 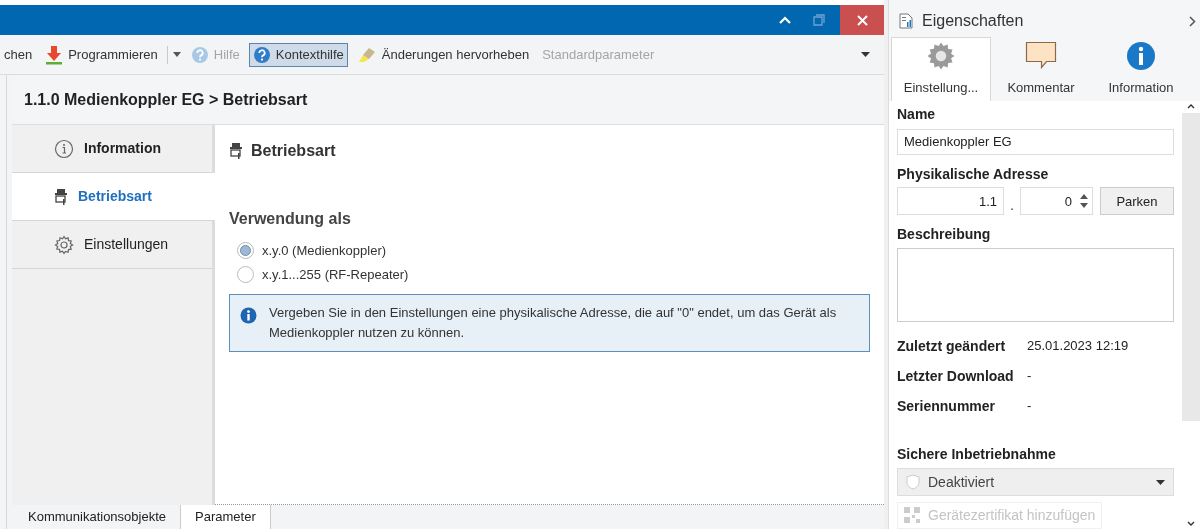 What do you see at coordinates (950, 201) in the screenshot?
I see `address-prefix-field: 1.1` at bounding box center [950, 201].